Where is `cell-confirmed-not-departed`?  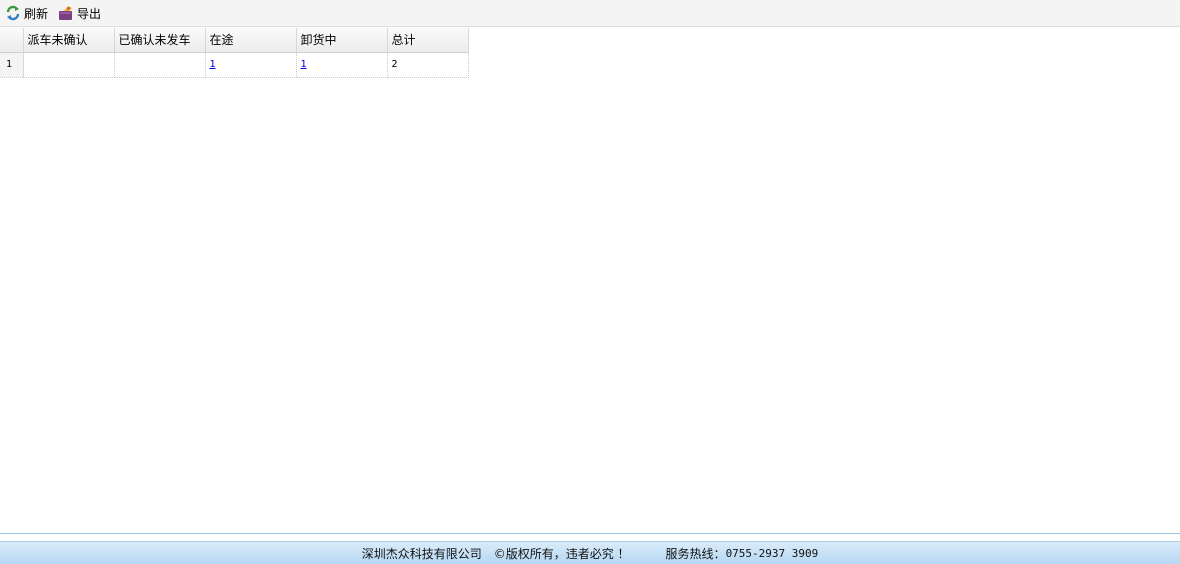
cell-confirmed-not-departed is located at coordinates (160, 65).